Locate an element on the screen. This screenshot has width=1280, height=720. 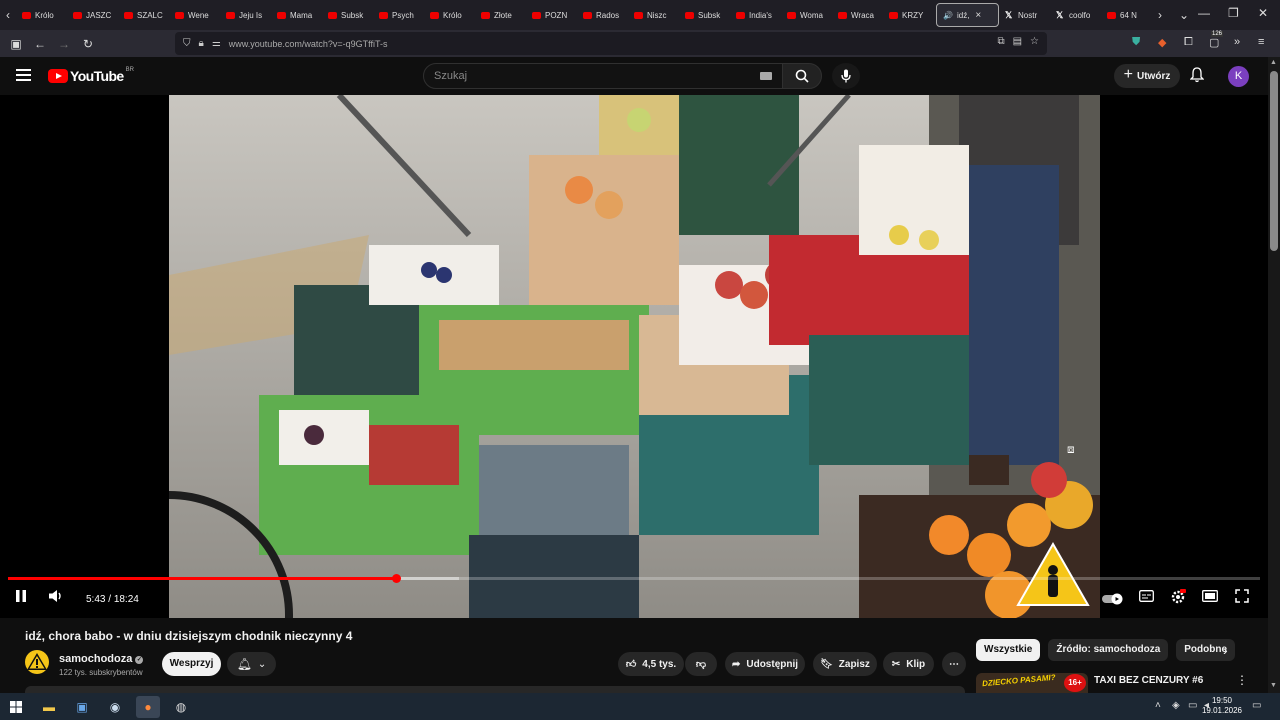
fullscreen-button is located at coordinates (1242, 598).